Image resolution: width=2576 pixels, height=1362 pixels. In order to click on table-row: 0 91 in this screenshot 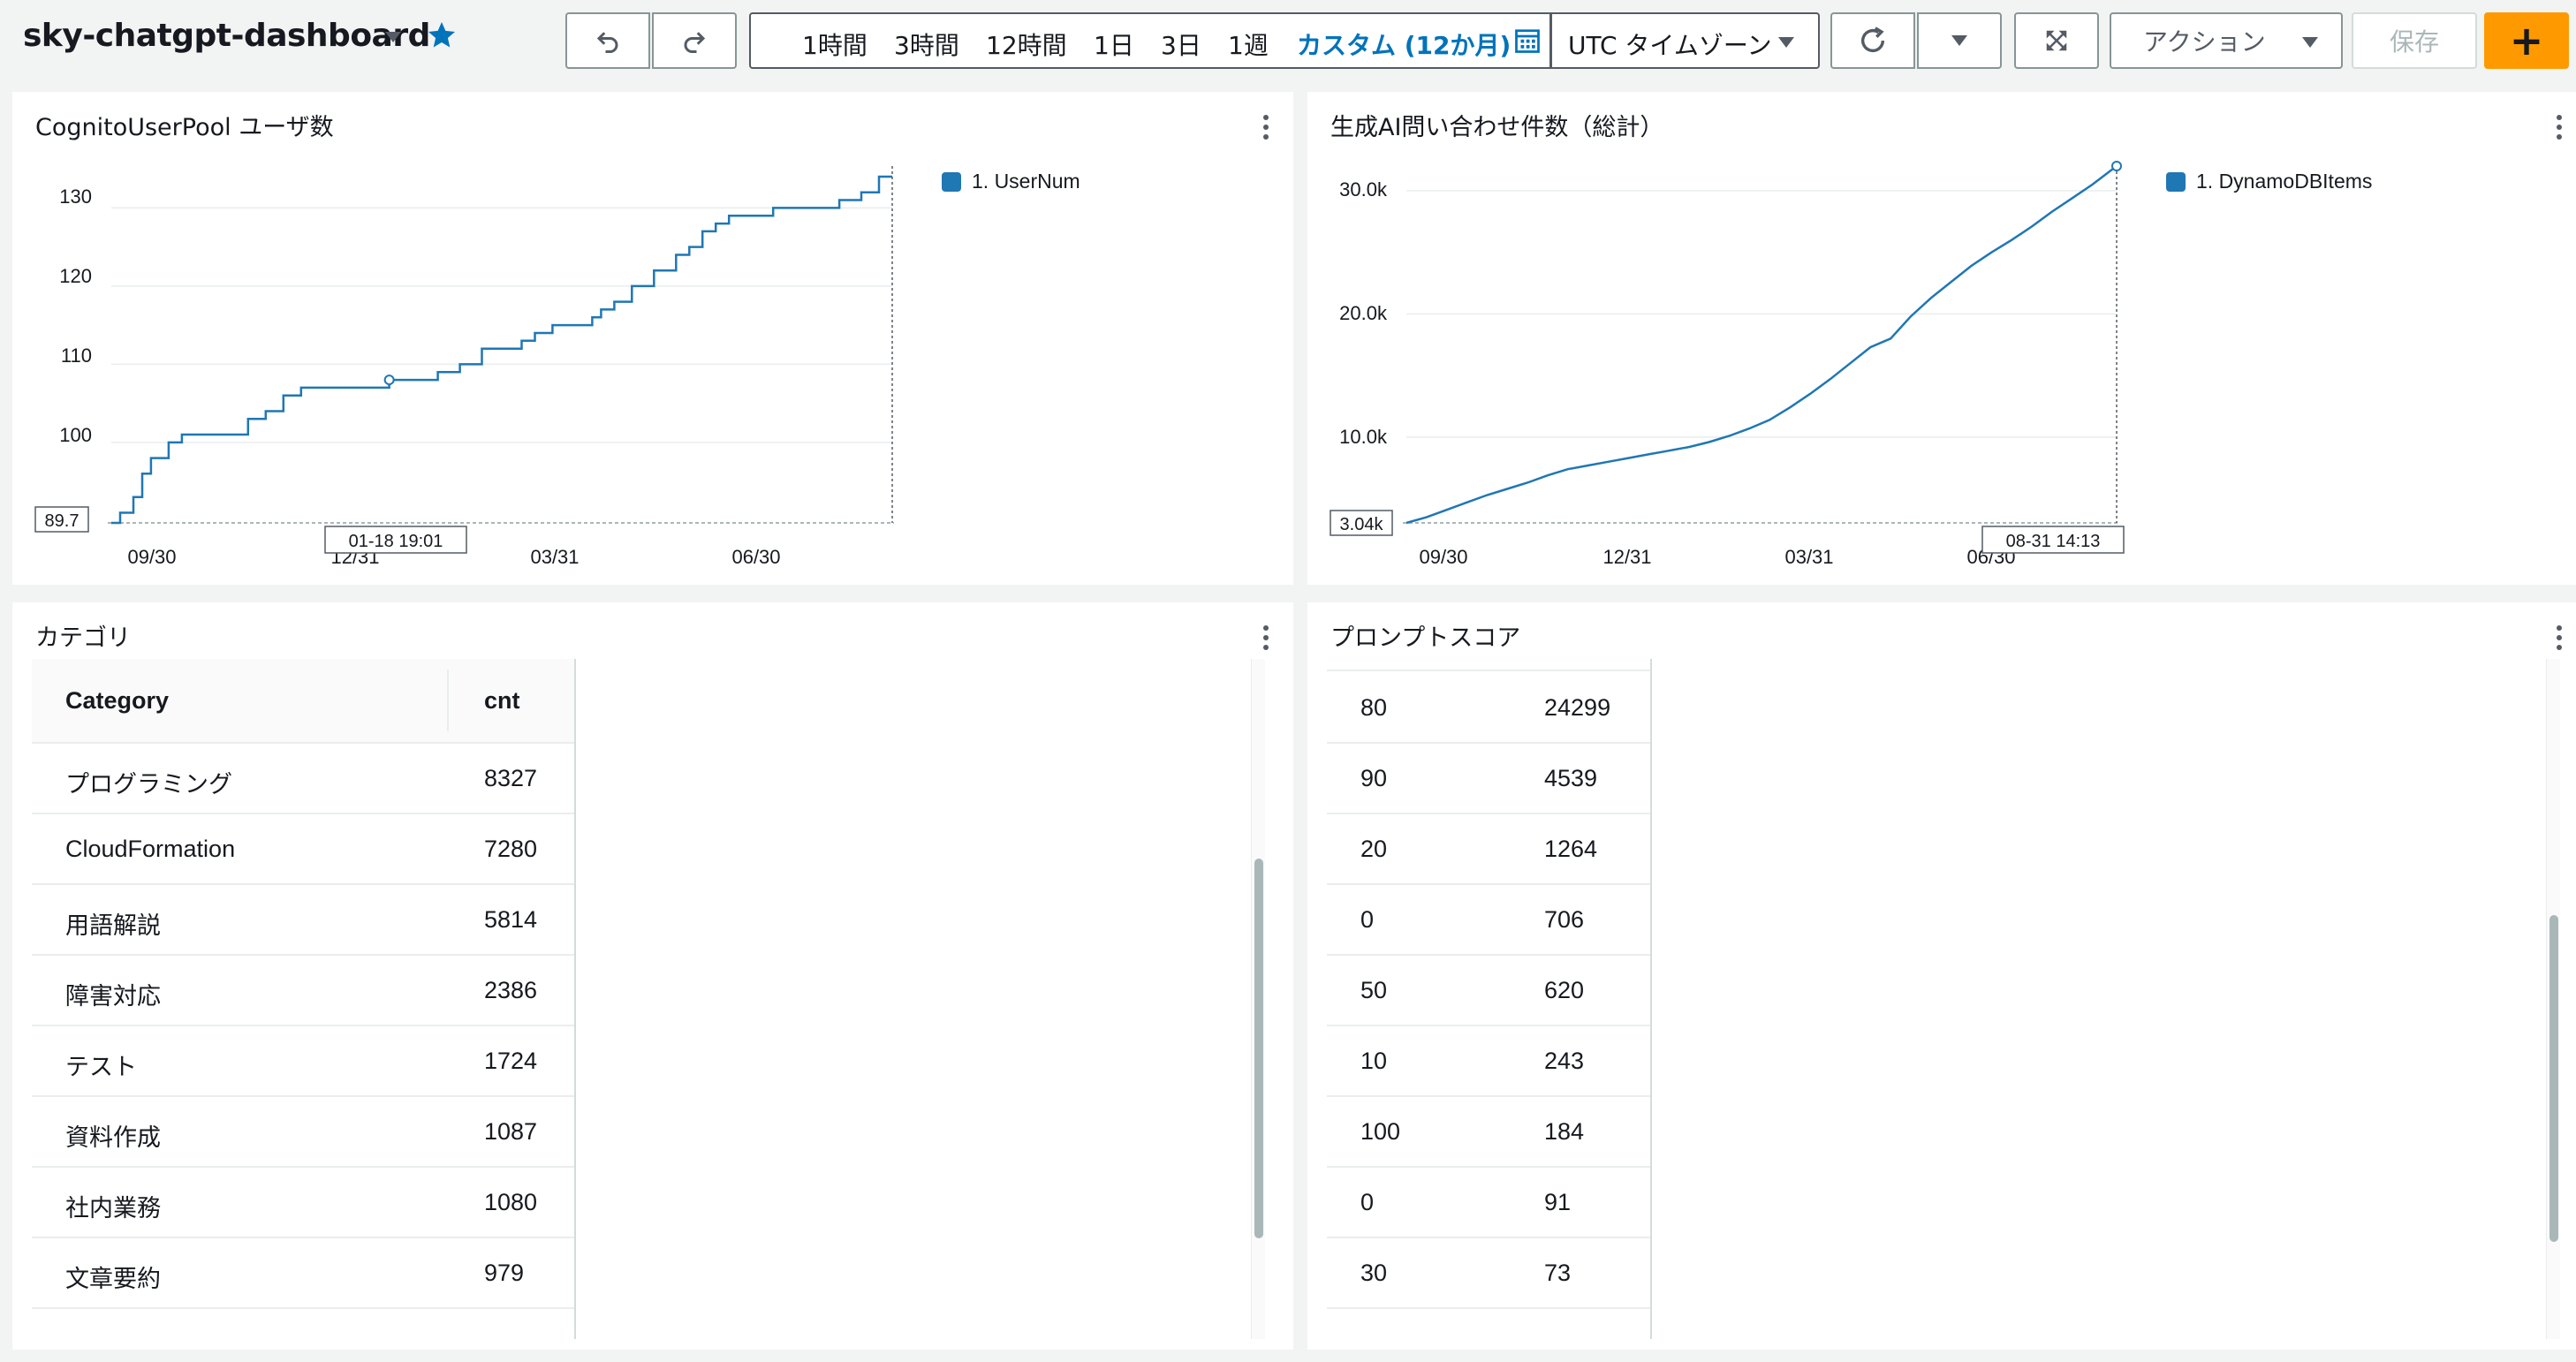, I will do `click(1489, 1203)`.